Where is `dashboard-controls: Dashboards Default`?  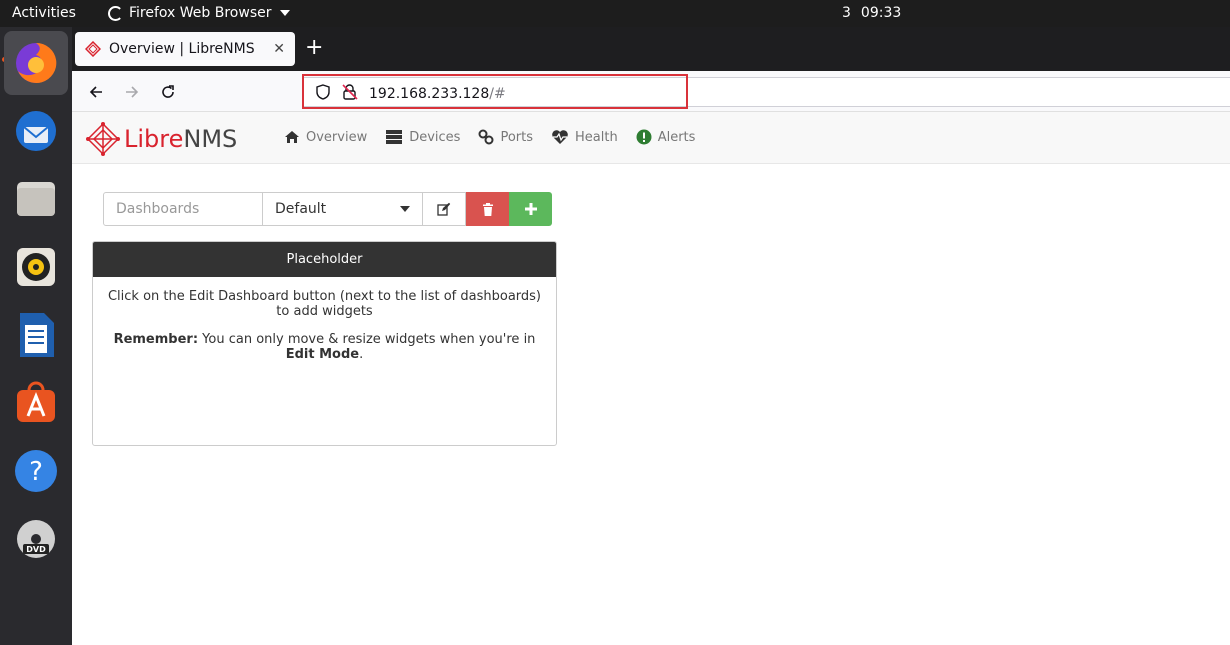 dashboard-controls: Dashboards Default is located at coordinates (327, 209).